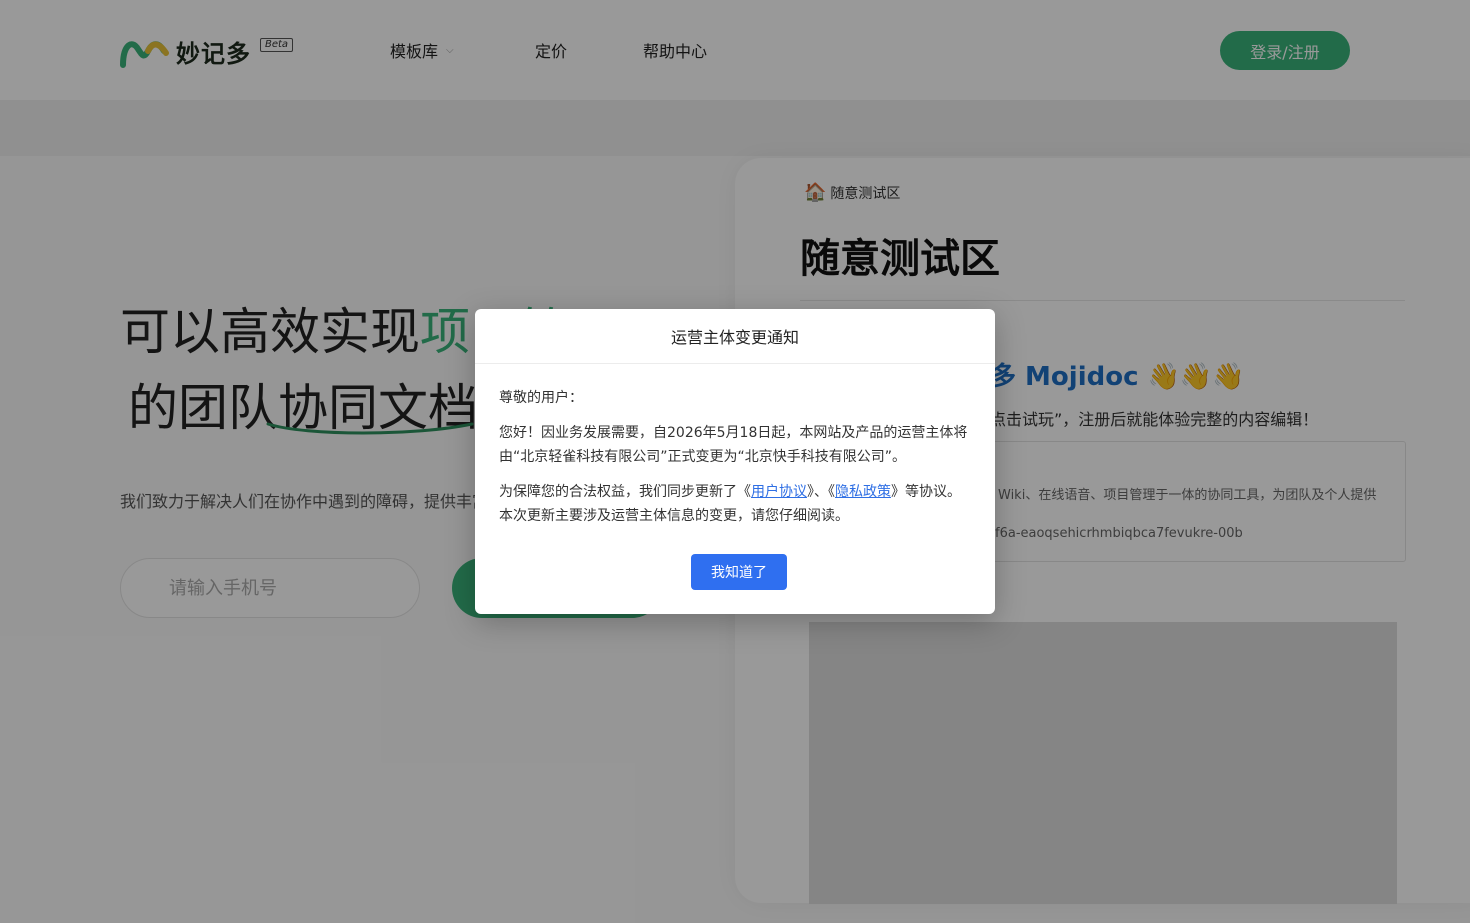  Describe the element at coordinates (821, 492) in the screenshot. I see `para2-mid: 》、《` at that location.